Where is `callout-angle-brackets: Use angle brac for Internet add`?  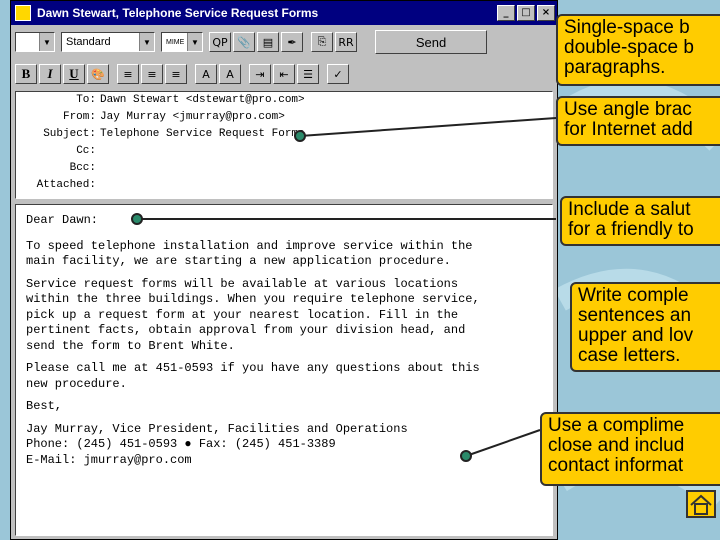 callout-angle-brackets: Use angle brac for Internet add is located at coordinates (638, 121).